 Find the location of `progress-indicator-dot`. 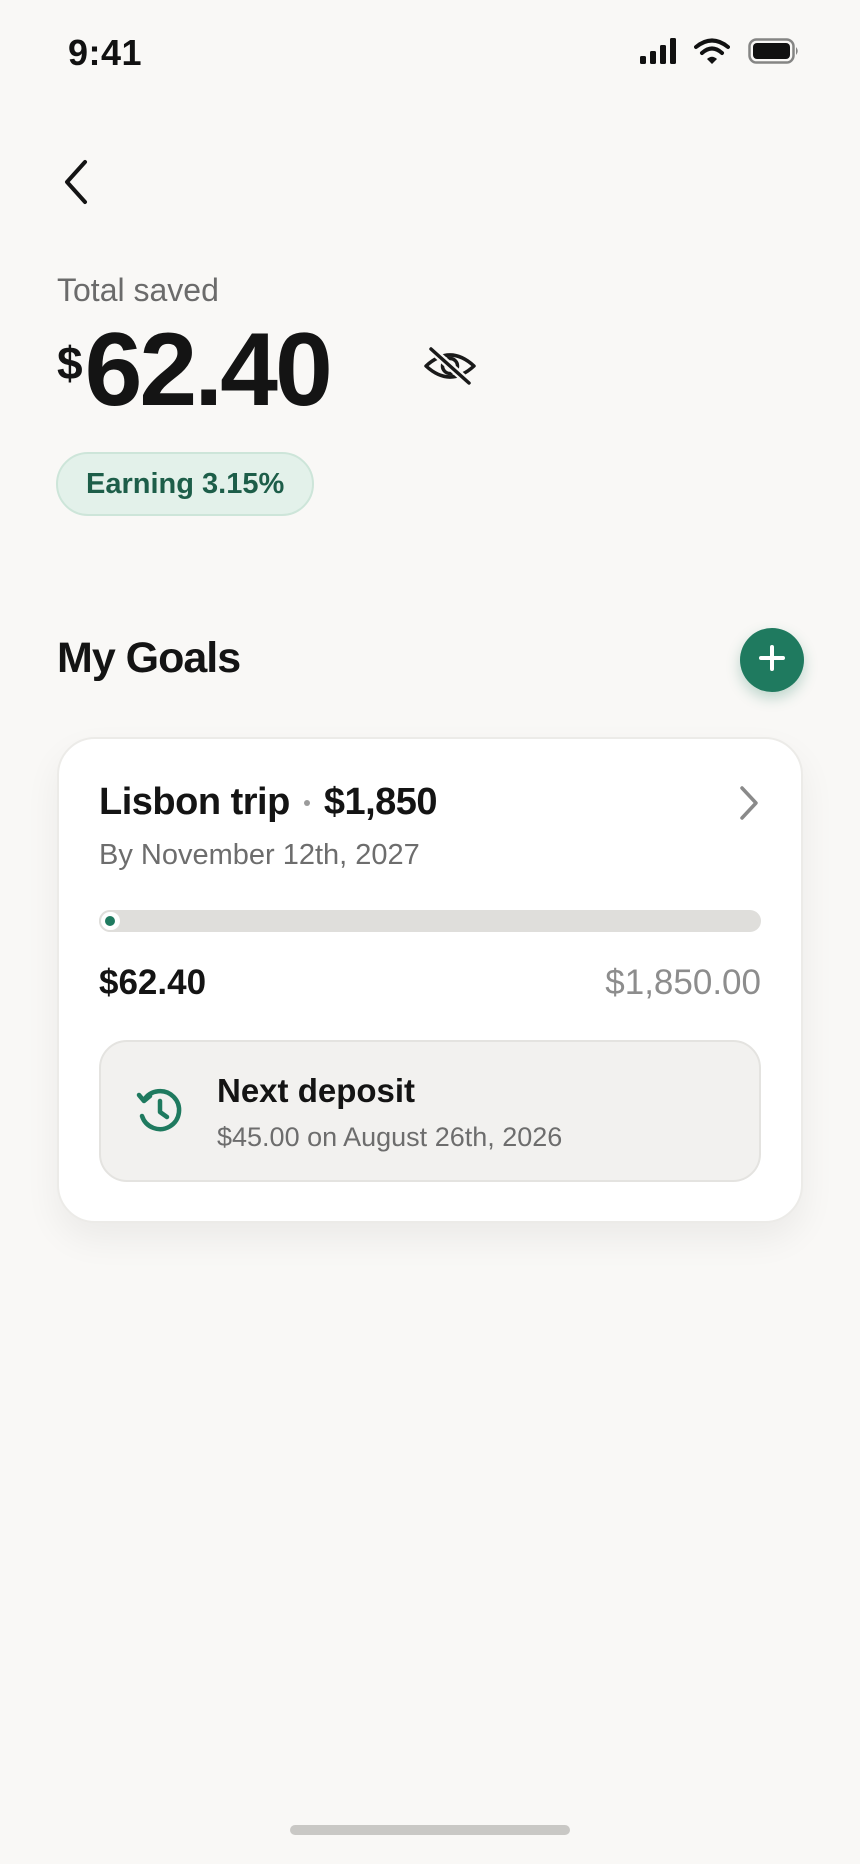

progress-indicator-dot is located at coordinates (110, 921).